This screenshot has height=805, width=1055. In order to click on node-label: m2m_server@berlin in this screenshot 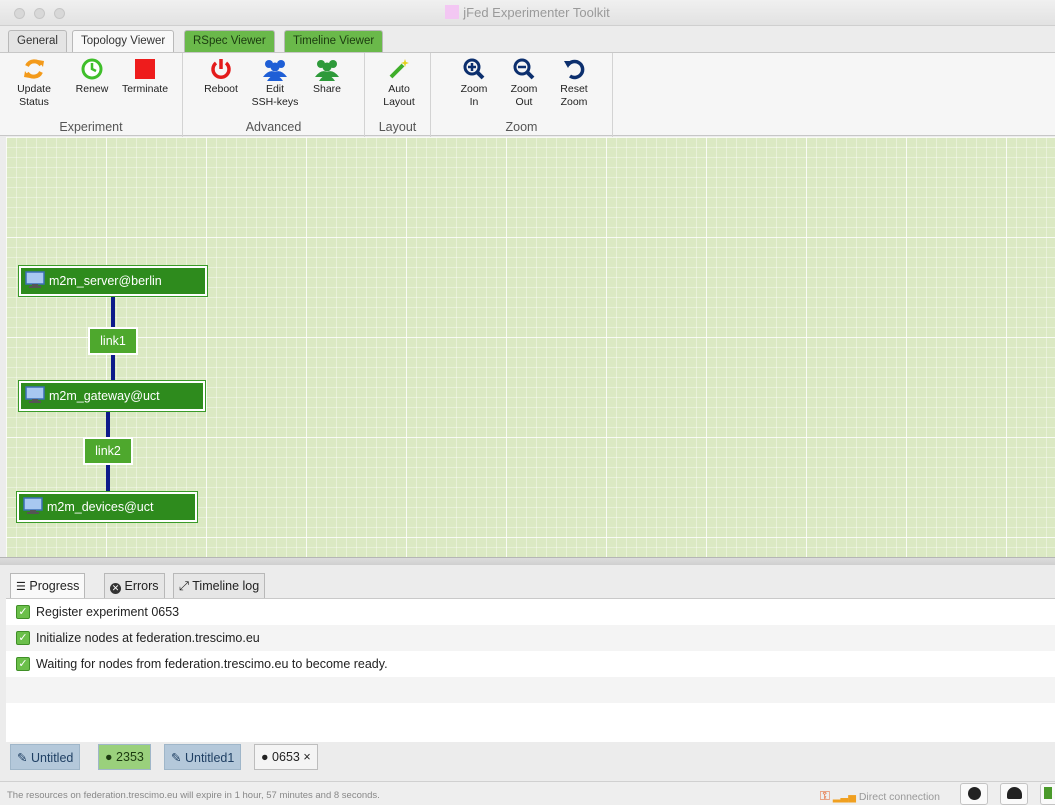, I will do `click(105, 281)`.